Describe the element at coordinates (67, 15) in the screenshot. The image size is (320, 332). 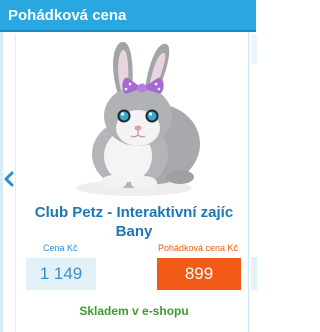
I see `section-title: Pohádková cena` at that location.